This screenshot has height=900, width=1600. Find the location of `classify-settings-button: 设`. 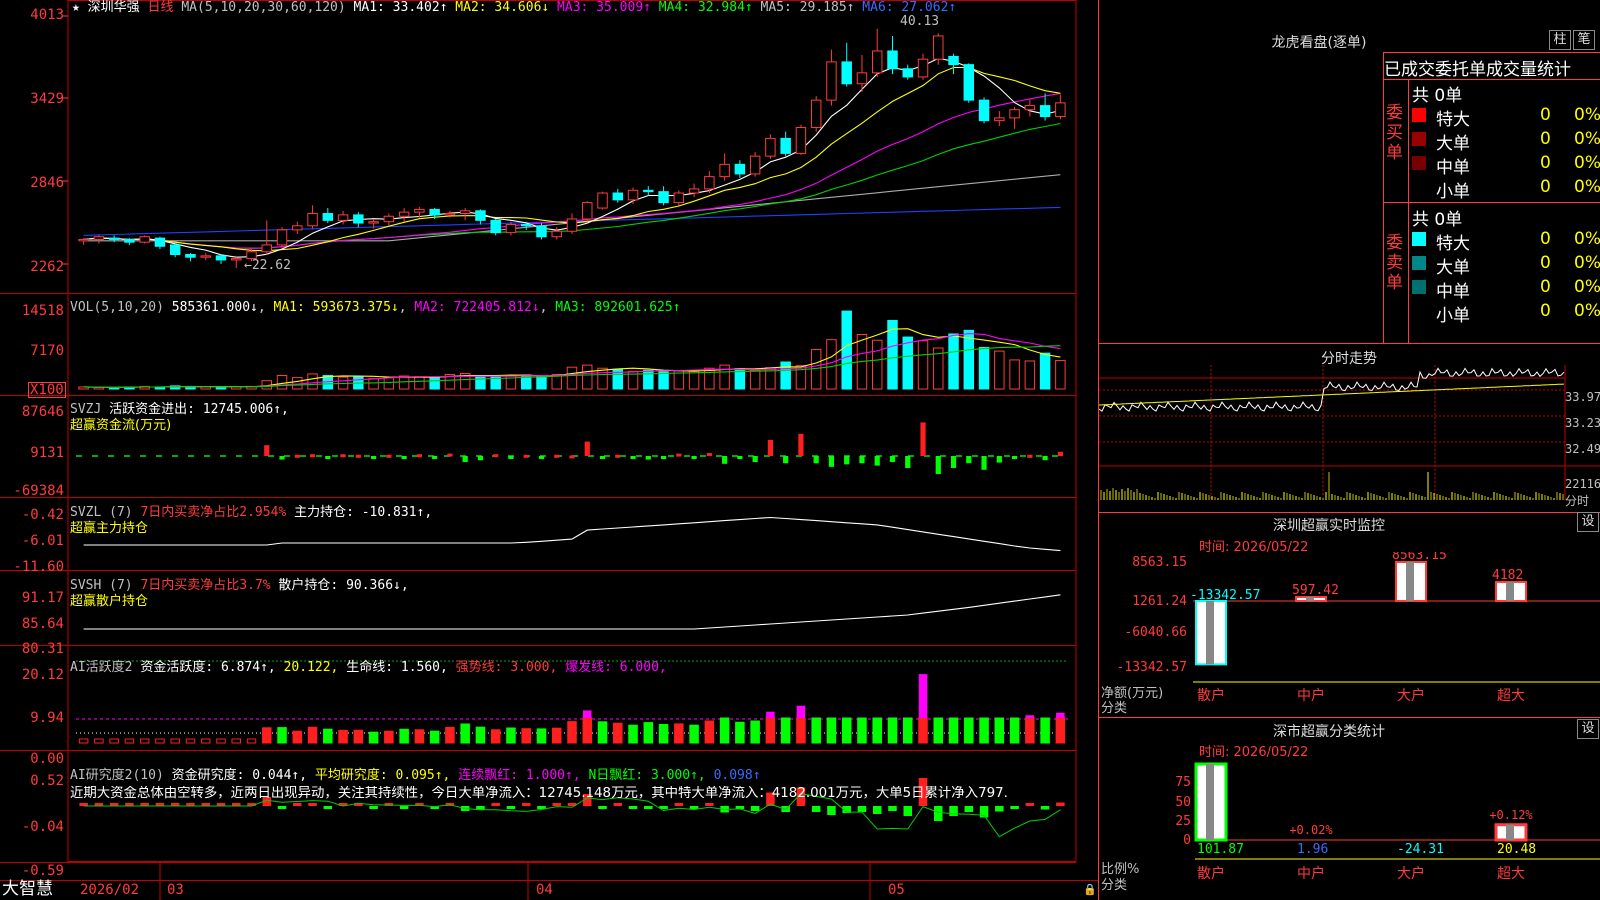

classify-settings-button: 设 is located at coordinates (1588, 729).